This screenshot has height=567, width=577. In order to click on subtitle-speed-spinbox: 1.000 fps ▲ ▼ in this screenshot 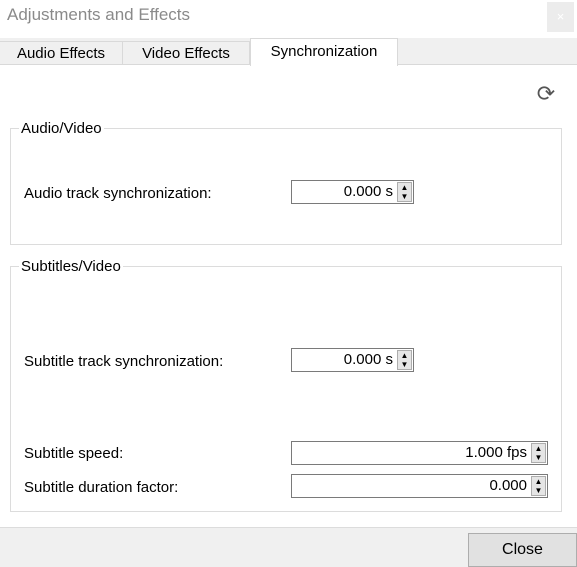, I will do `click(419, 453)`.